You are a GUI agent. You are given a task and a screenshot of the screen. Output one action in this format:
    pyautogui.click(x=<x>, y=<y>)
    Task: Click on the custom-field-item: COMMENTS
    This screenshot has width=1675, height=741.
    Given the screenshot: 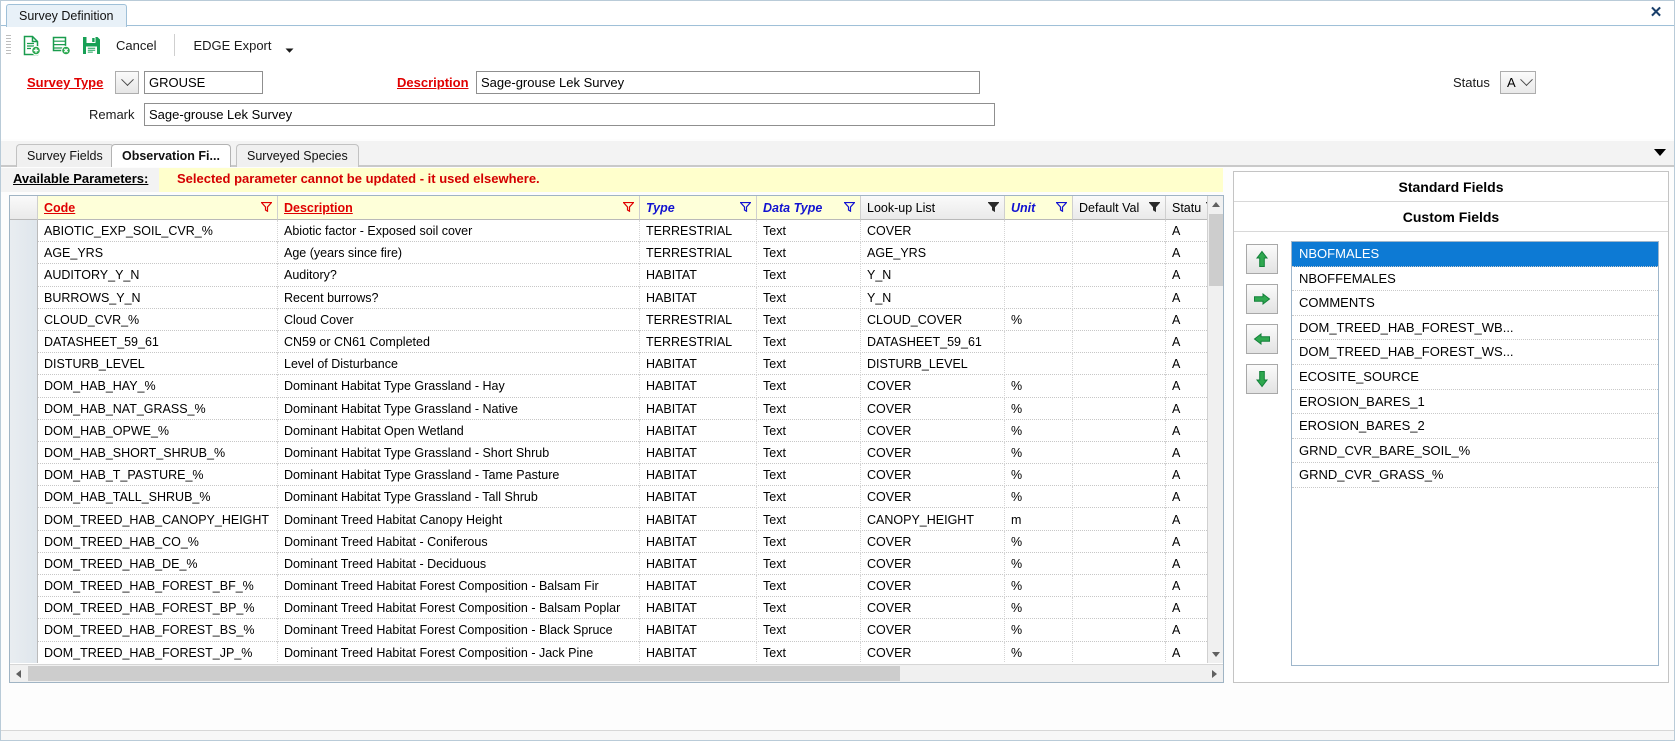 What is the action you would take?
    pyautogui.click(x=1475, y=303)
    